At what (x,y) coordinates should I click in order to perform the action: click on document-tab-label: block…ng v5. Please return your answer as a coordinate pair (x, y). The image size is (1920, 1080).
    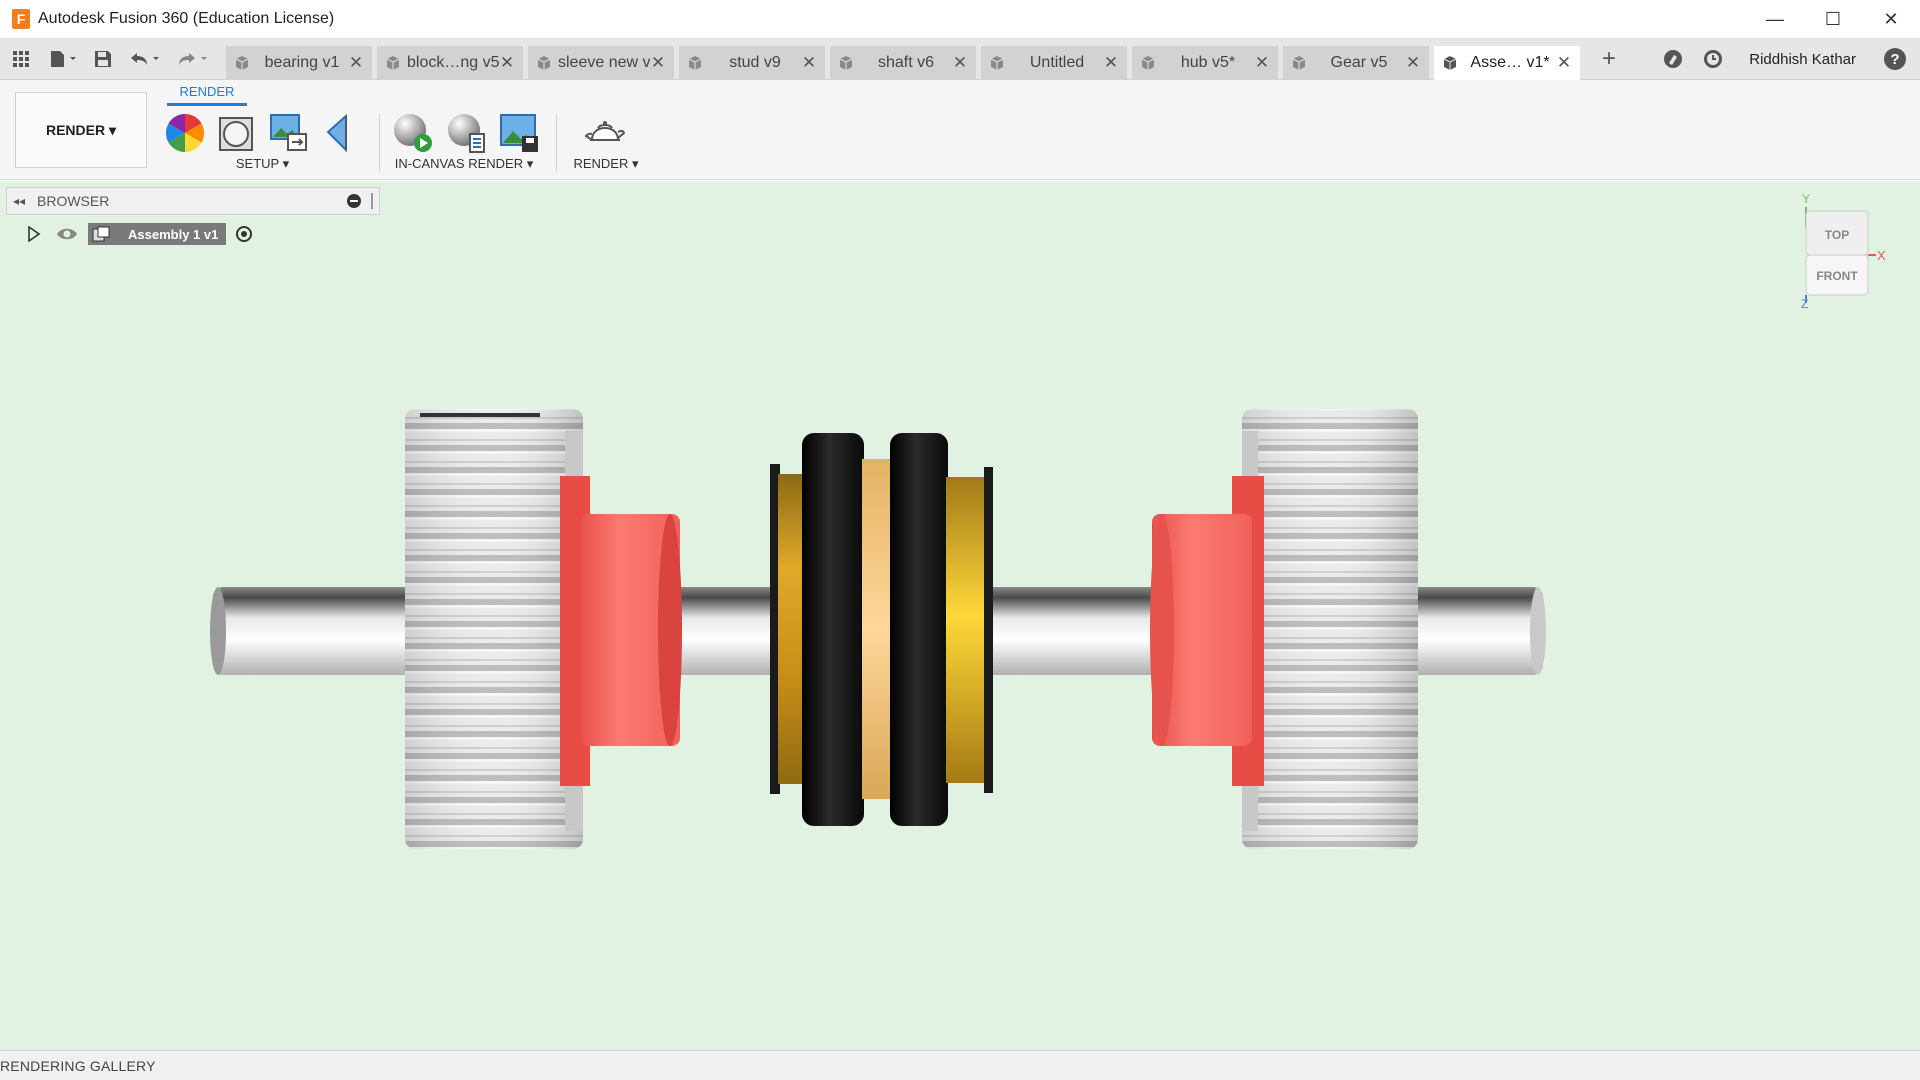
    Looking at the image, I should click on (453, 62).